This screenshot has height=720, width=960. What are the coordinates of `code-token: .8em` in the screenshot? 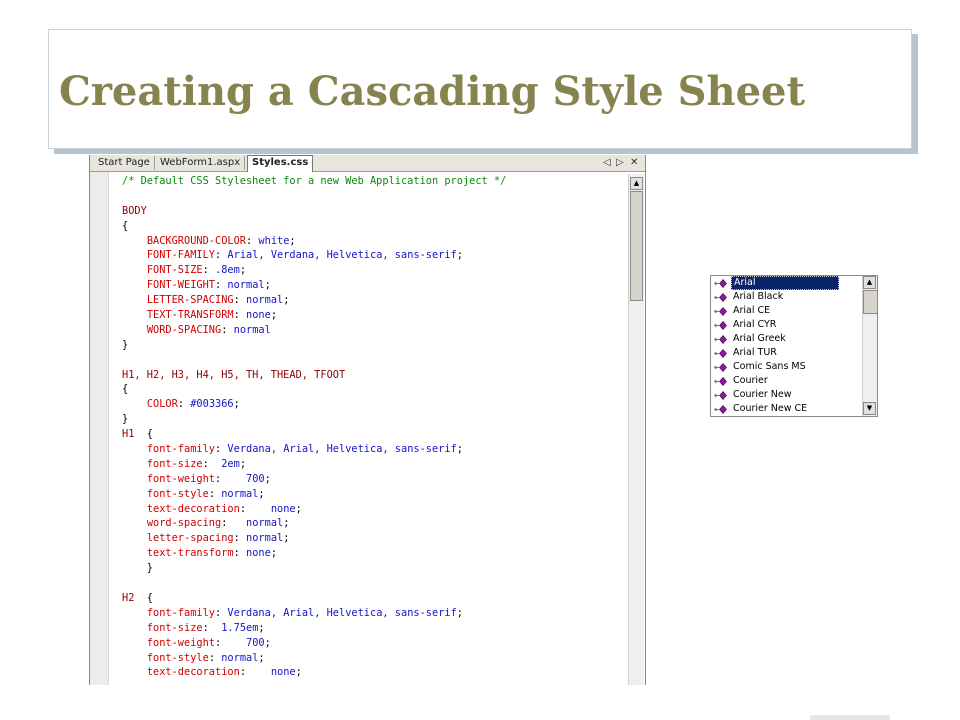 It's located at (227, 270).